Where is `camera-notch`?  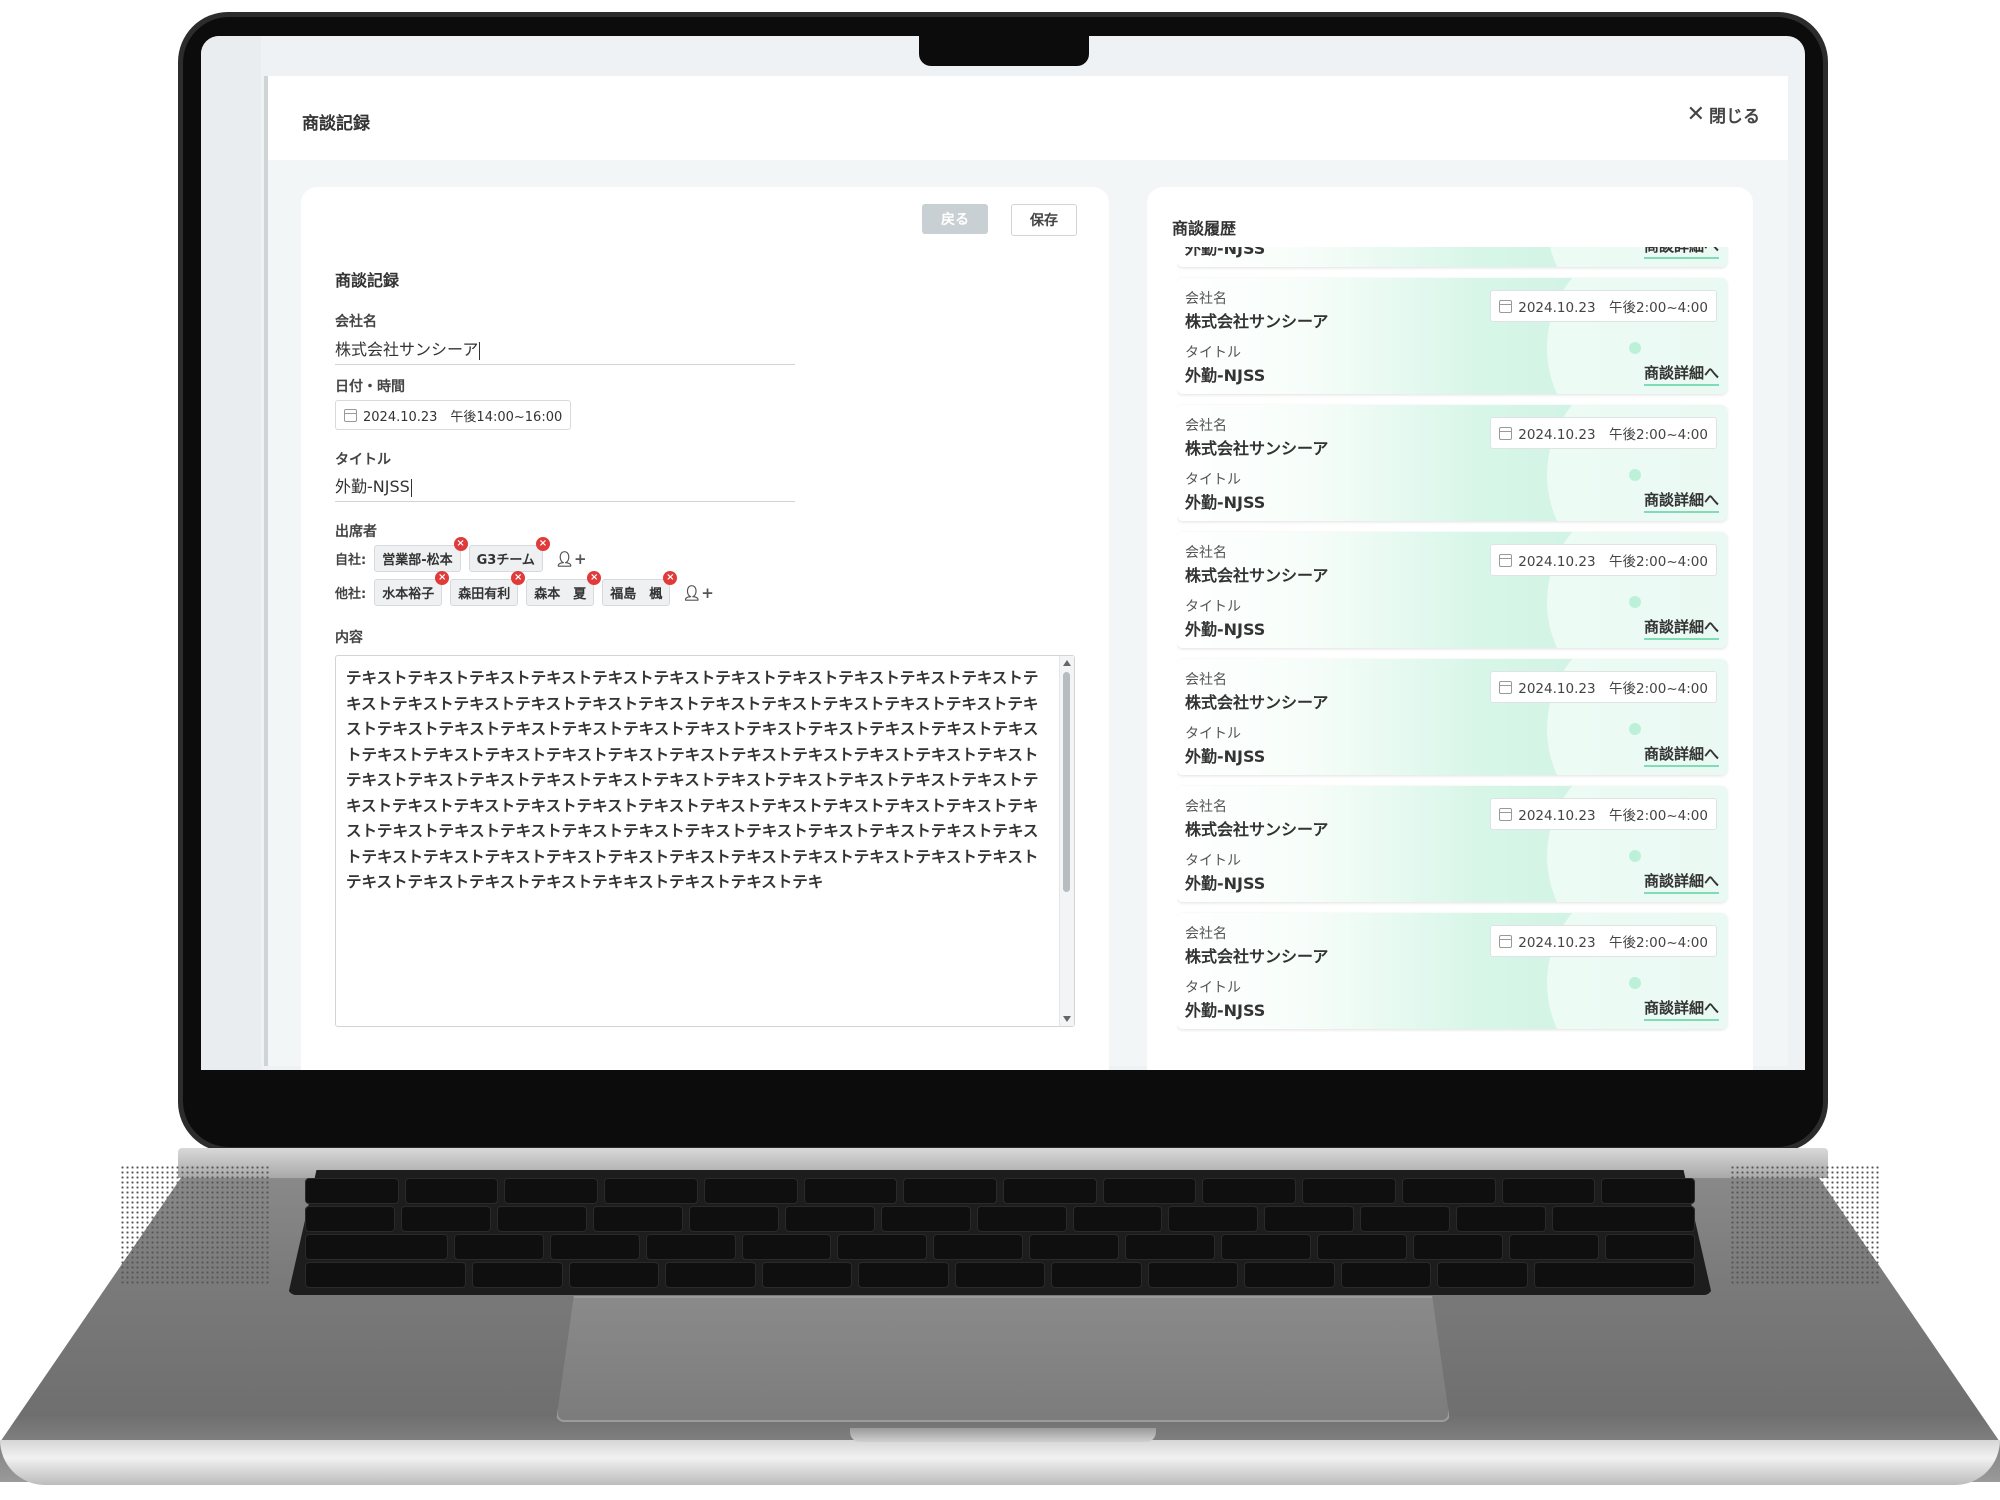
camera-notch is located at coordinates (1004, 51).